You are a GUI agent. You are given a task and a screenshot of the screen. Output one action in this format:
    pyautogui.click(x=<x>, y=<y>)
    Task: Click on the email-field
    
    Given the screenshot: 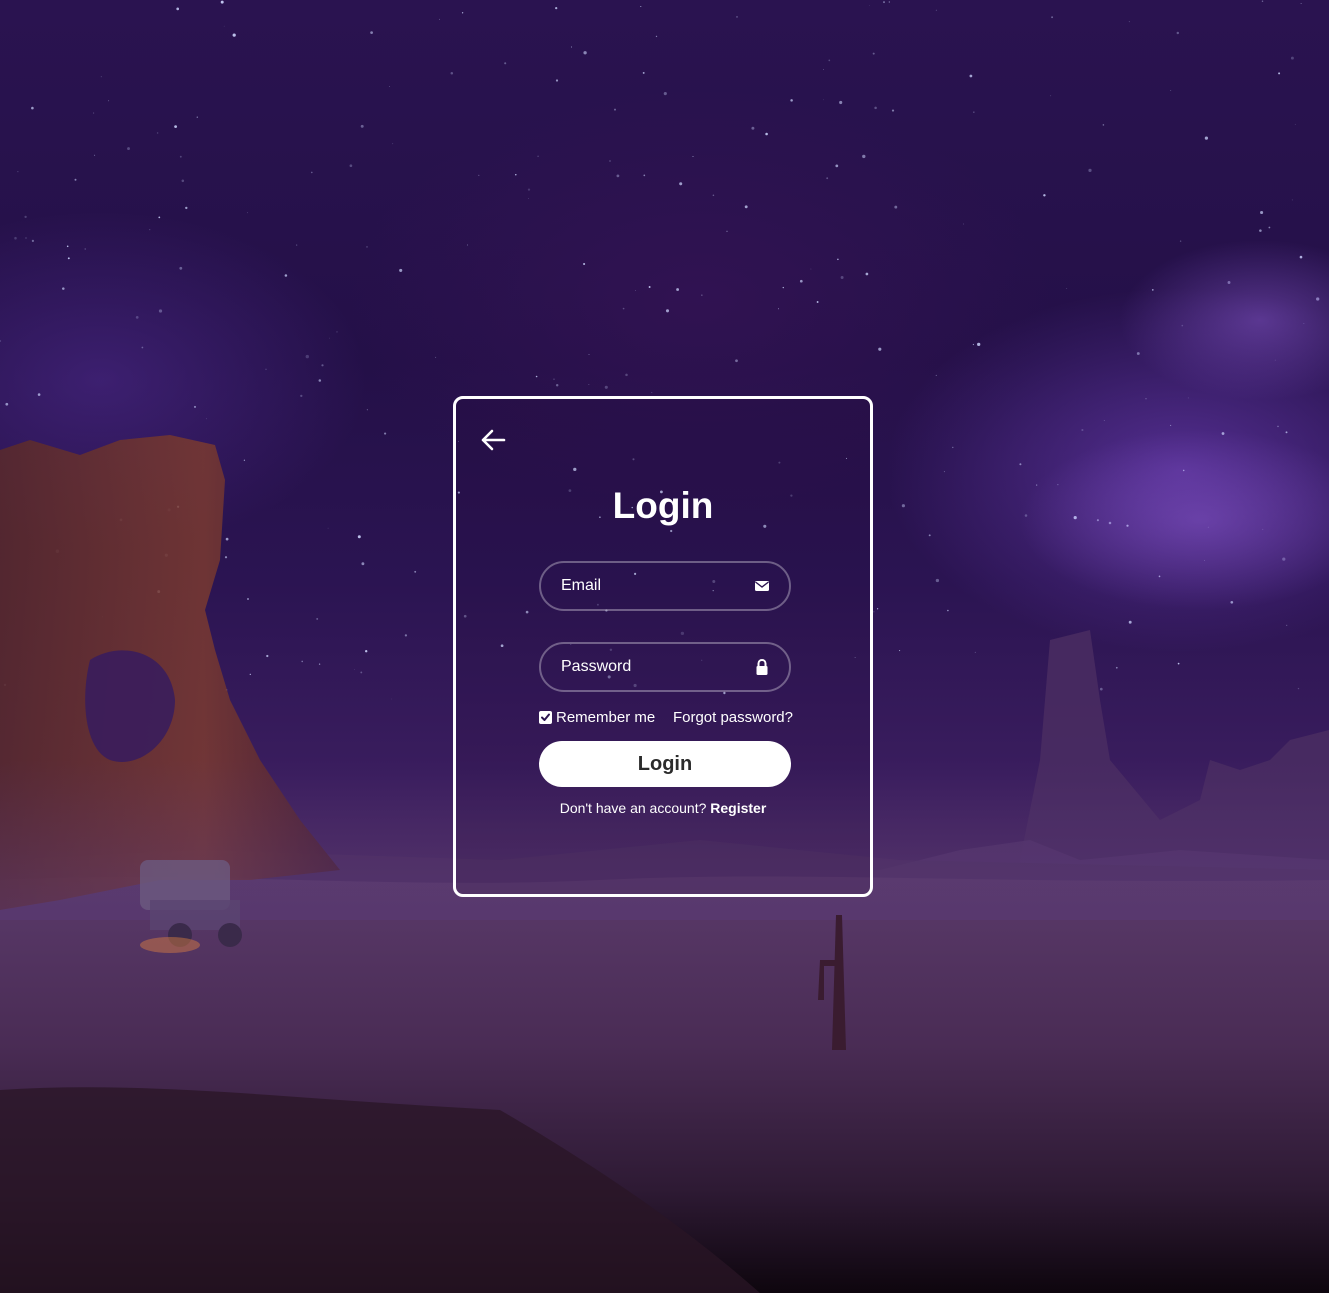 What is the action you would take?
    pyautogui.click(x=665, y=586)
    